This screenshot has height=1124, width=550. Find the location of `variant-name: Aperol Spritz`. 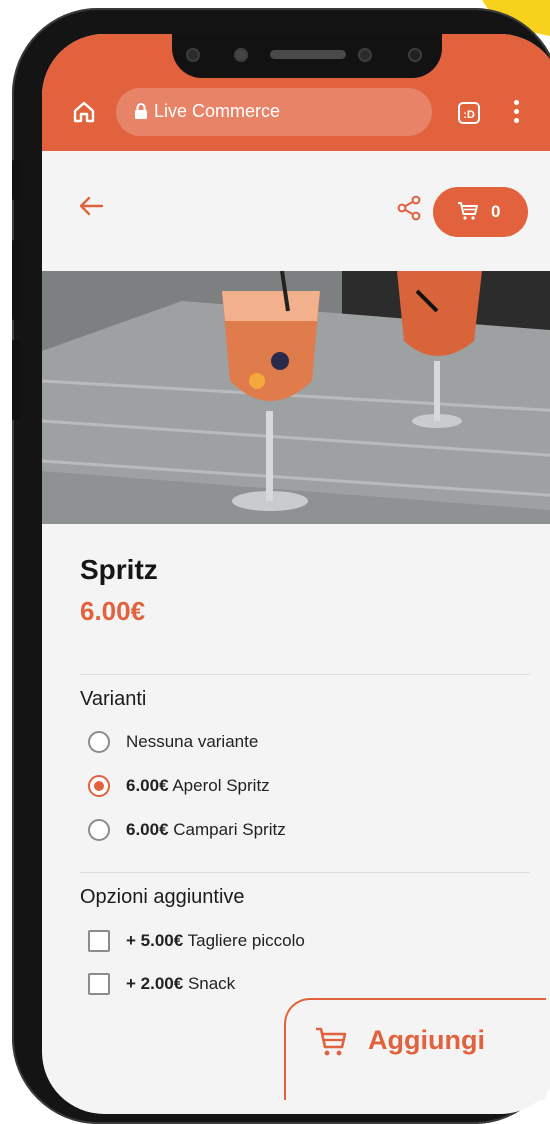

variant-name: Aperol Spritz is located at coordinates (221, 785).